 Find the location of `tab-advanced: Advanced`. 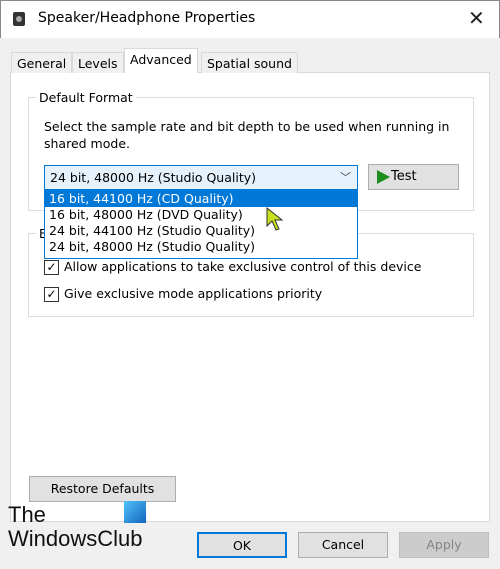

tab-advanced: Advanced is located at coordinates (161, 60).